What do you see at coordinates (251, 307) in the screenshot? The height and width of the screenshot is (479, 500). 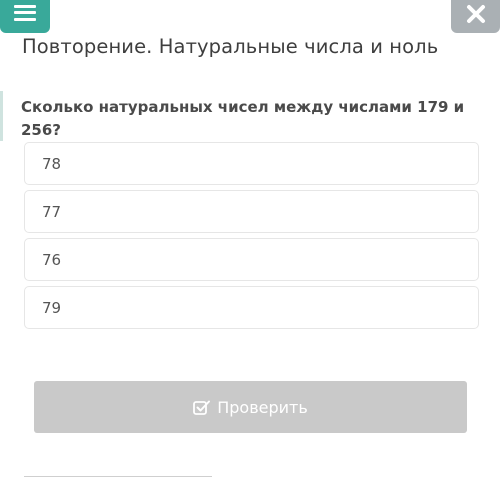 I see `answer-option: 79` at bounding box center [251, 307].